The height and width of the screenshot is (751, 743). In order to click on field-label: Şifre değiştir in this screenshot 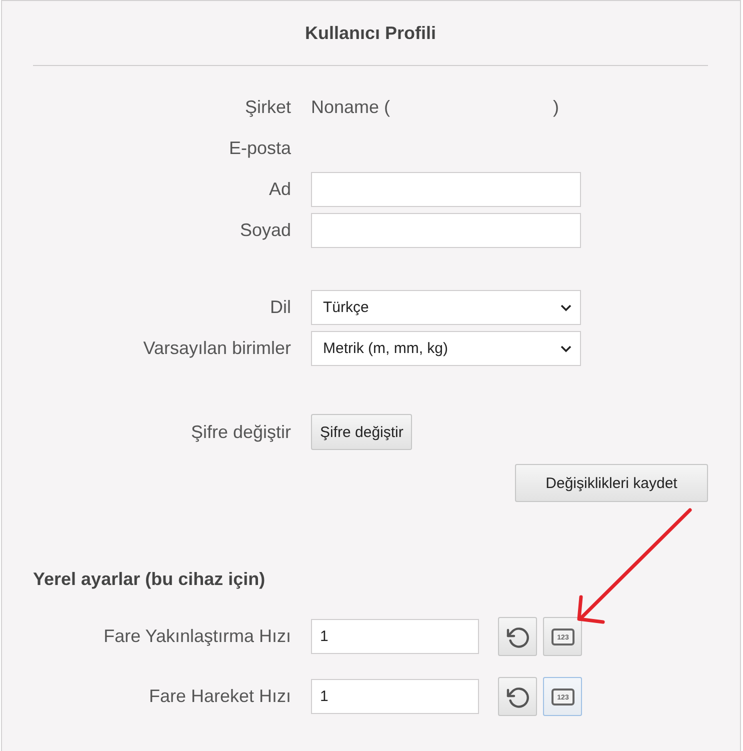, I will do `click(240, 432)`.